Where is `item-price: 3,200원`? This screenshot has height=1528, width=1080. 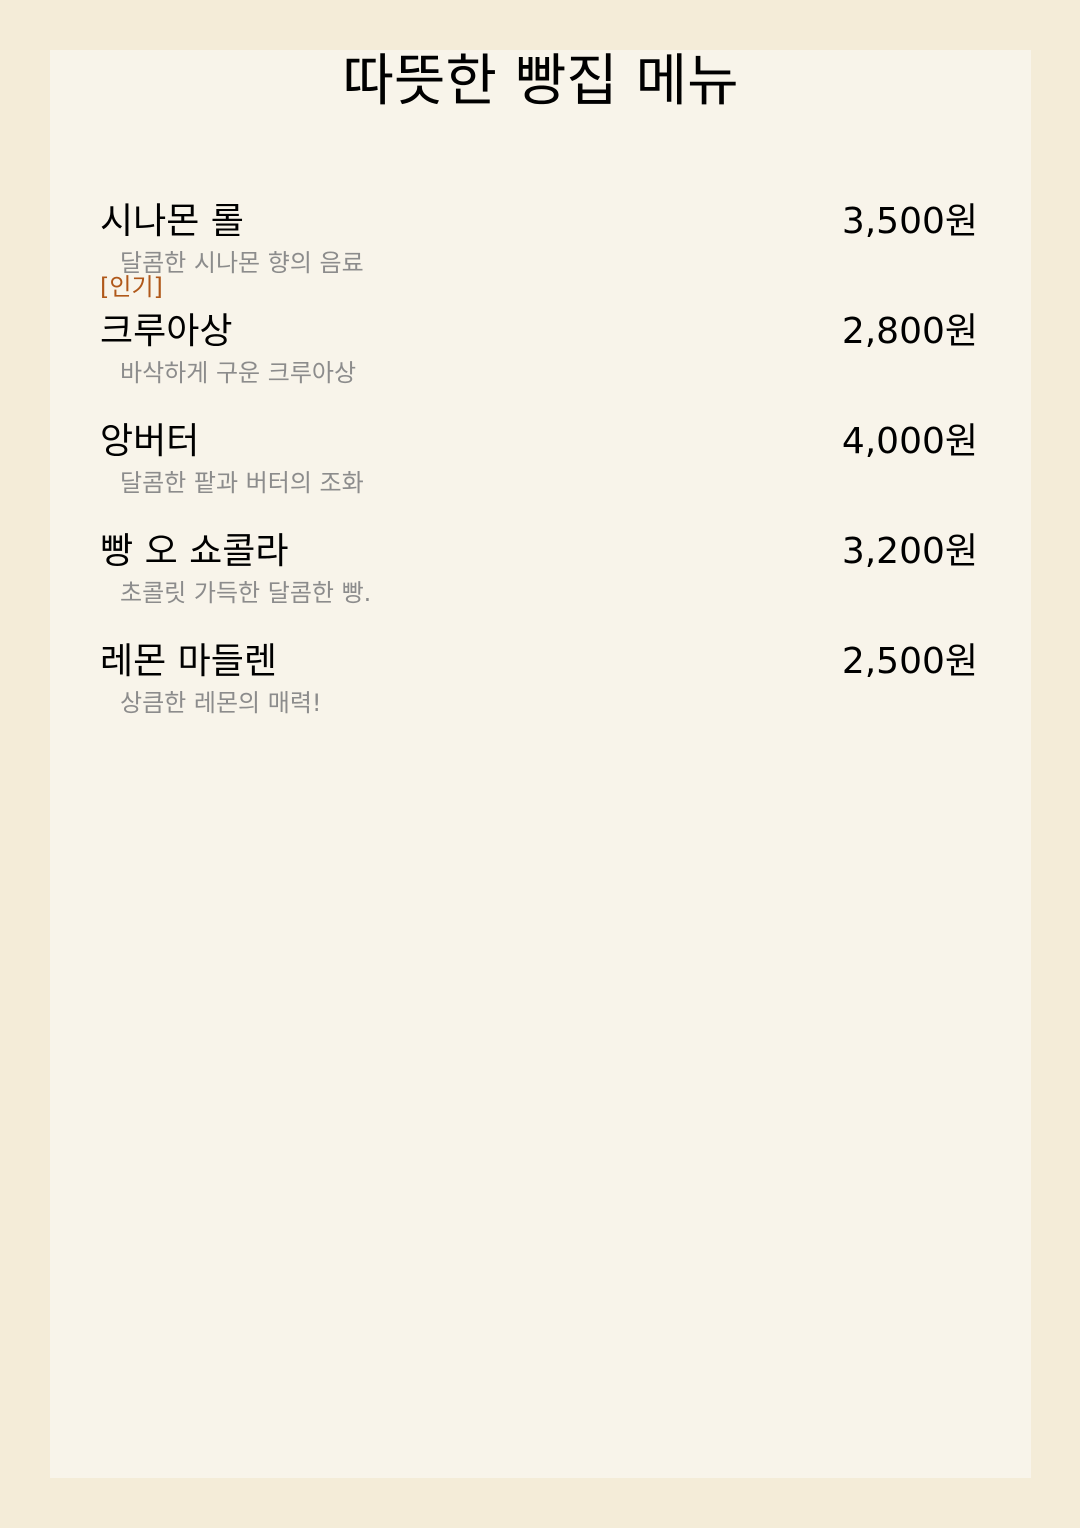
item-price: 3,200원 is located at coordinates (909, 551).